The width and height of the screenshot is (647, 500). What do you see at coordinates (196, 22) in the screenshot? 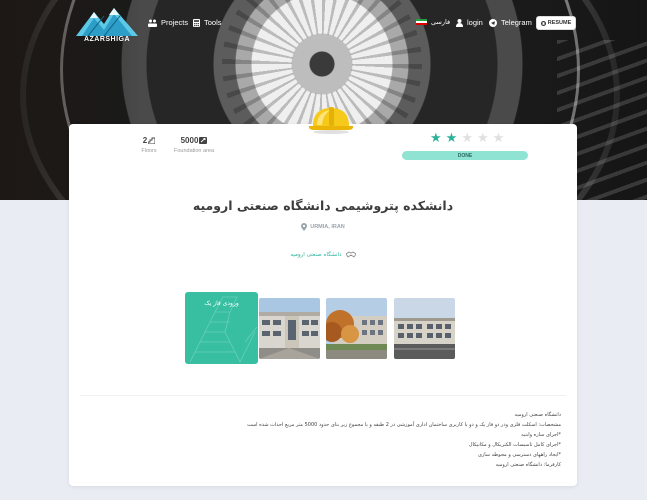
I see `calculator-icon` at bounding box center [196, 22].